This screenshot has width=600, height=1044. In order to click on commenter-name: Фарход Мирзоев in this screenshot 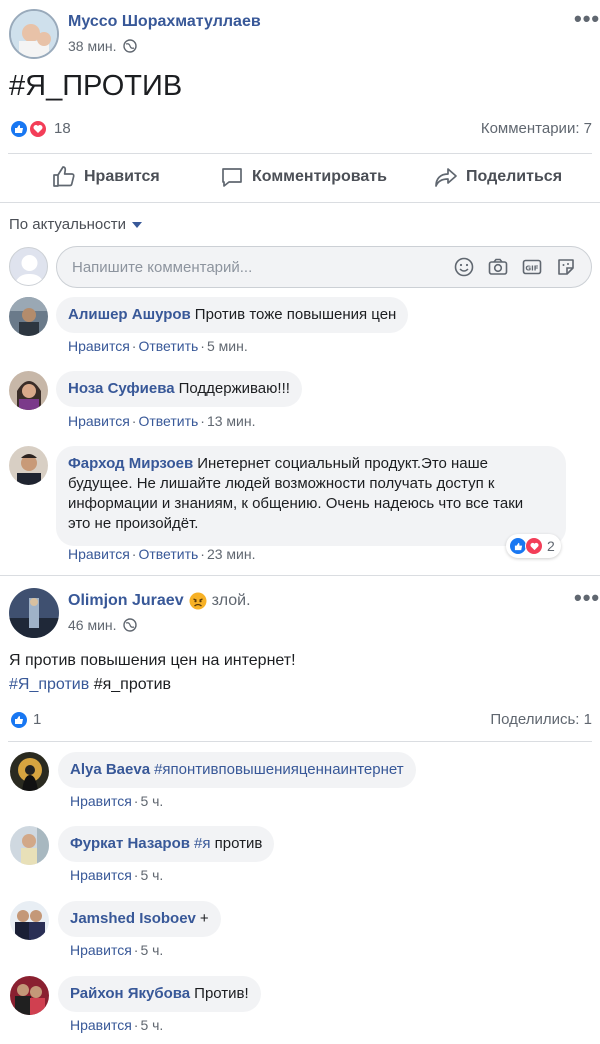, I will do `click(130, 463)`.